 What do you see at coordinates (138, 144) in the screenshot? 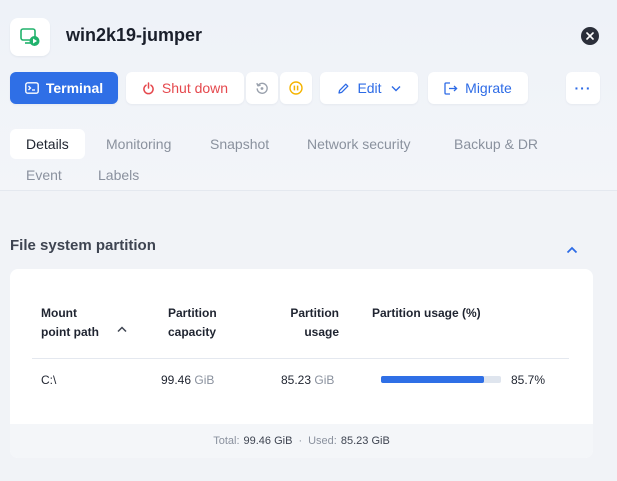
I see `tab-monitoring: Monitoring` at bounding box center [138, 144].